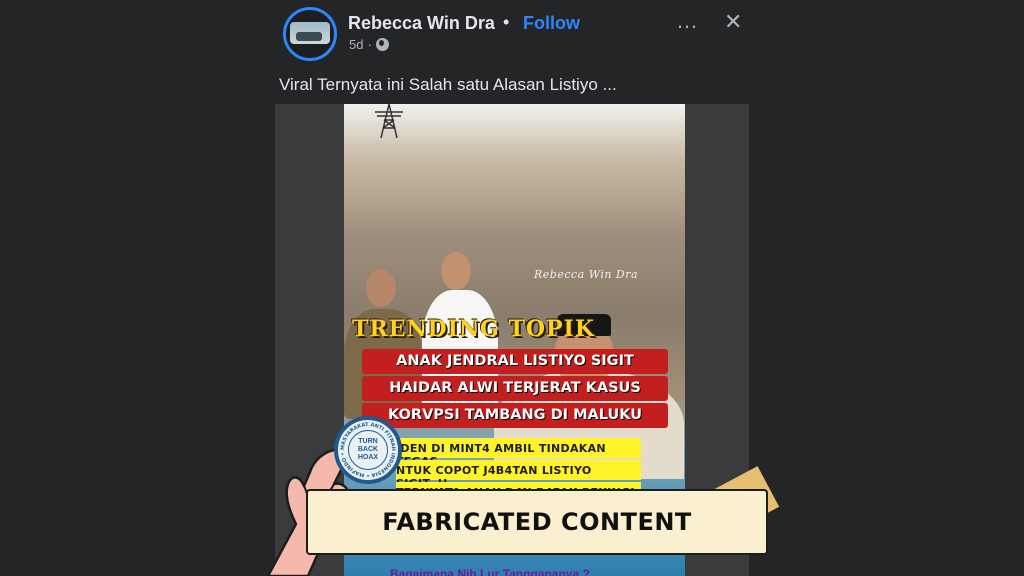 The height and width of the screenshot is (576, 1024). I want to click on avatar-car-icon, so click(309, 36).